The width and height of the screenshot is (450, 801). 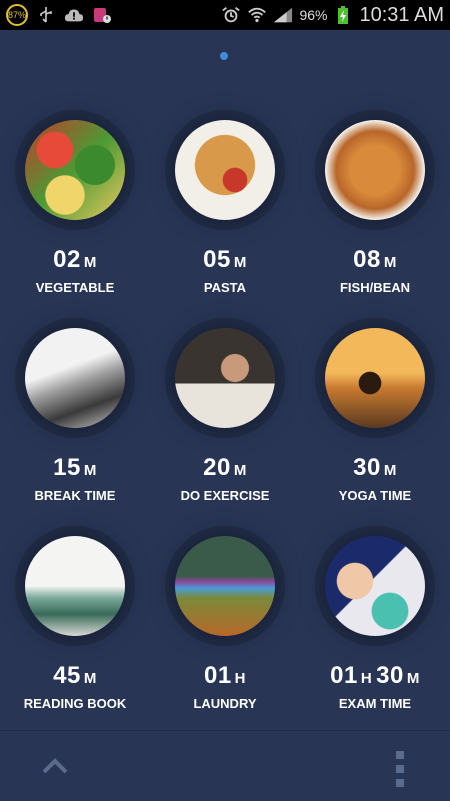 I want to click on timer-label: PASTA, so click(x=225, y=287).